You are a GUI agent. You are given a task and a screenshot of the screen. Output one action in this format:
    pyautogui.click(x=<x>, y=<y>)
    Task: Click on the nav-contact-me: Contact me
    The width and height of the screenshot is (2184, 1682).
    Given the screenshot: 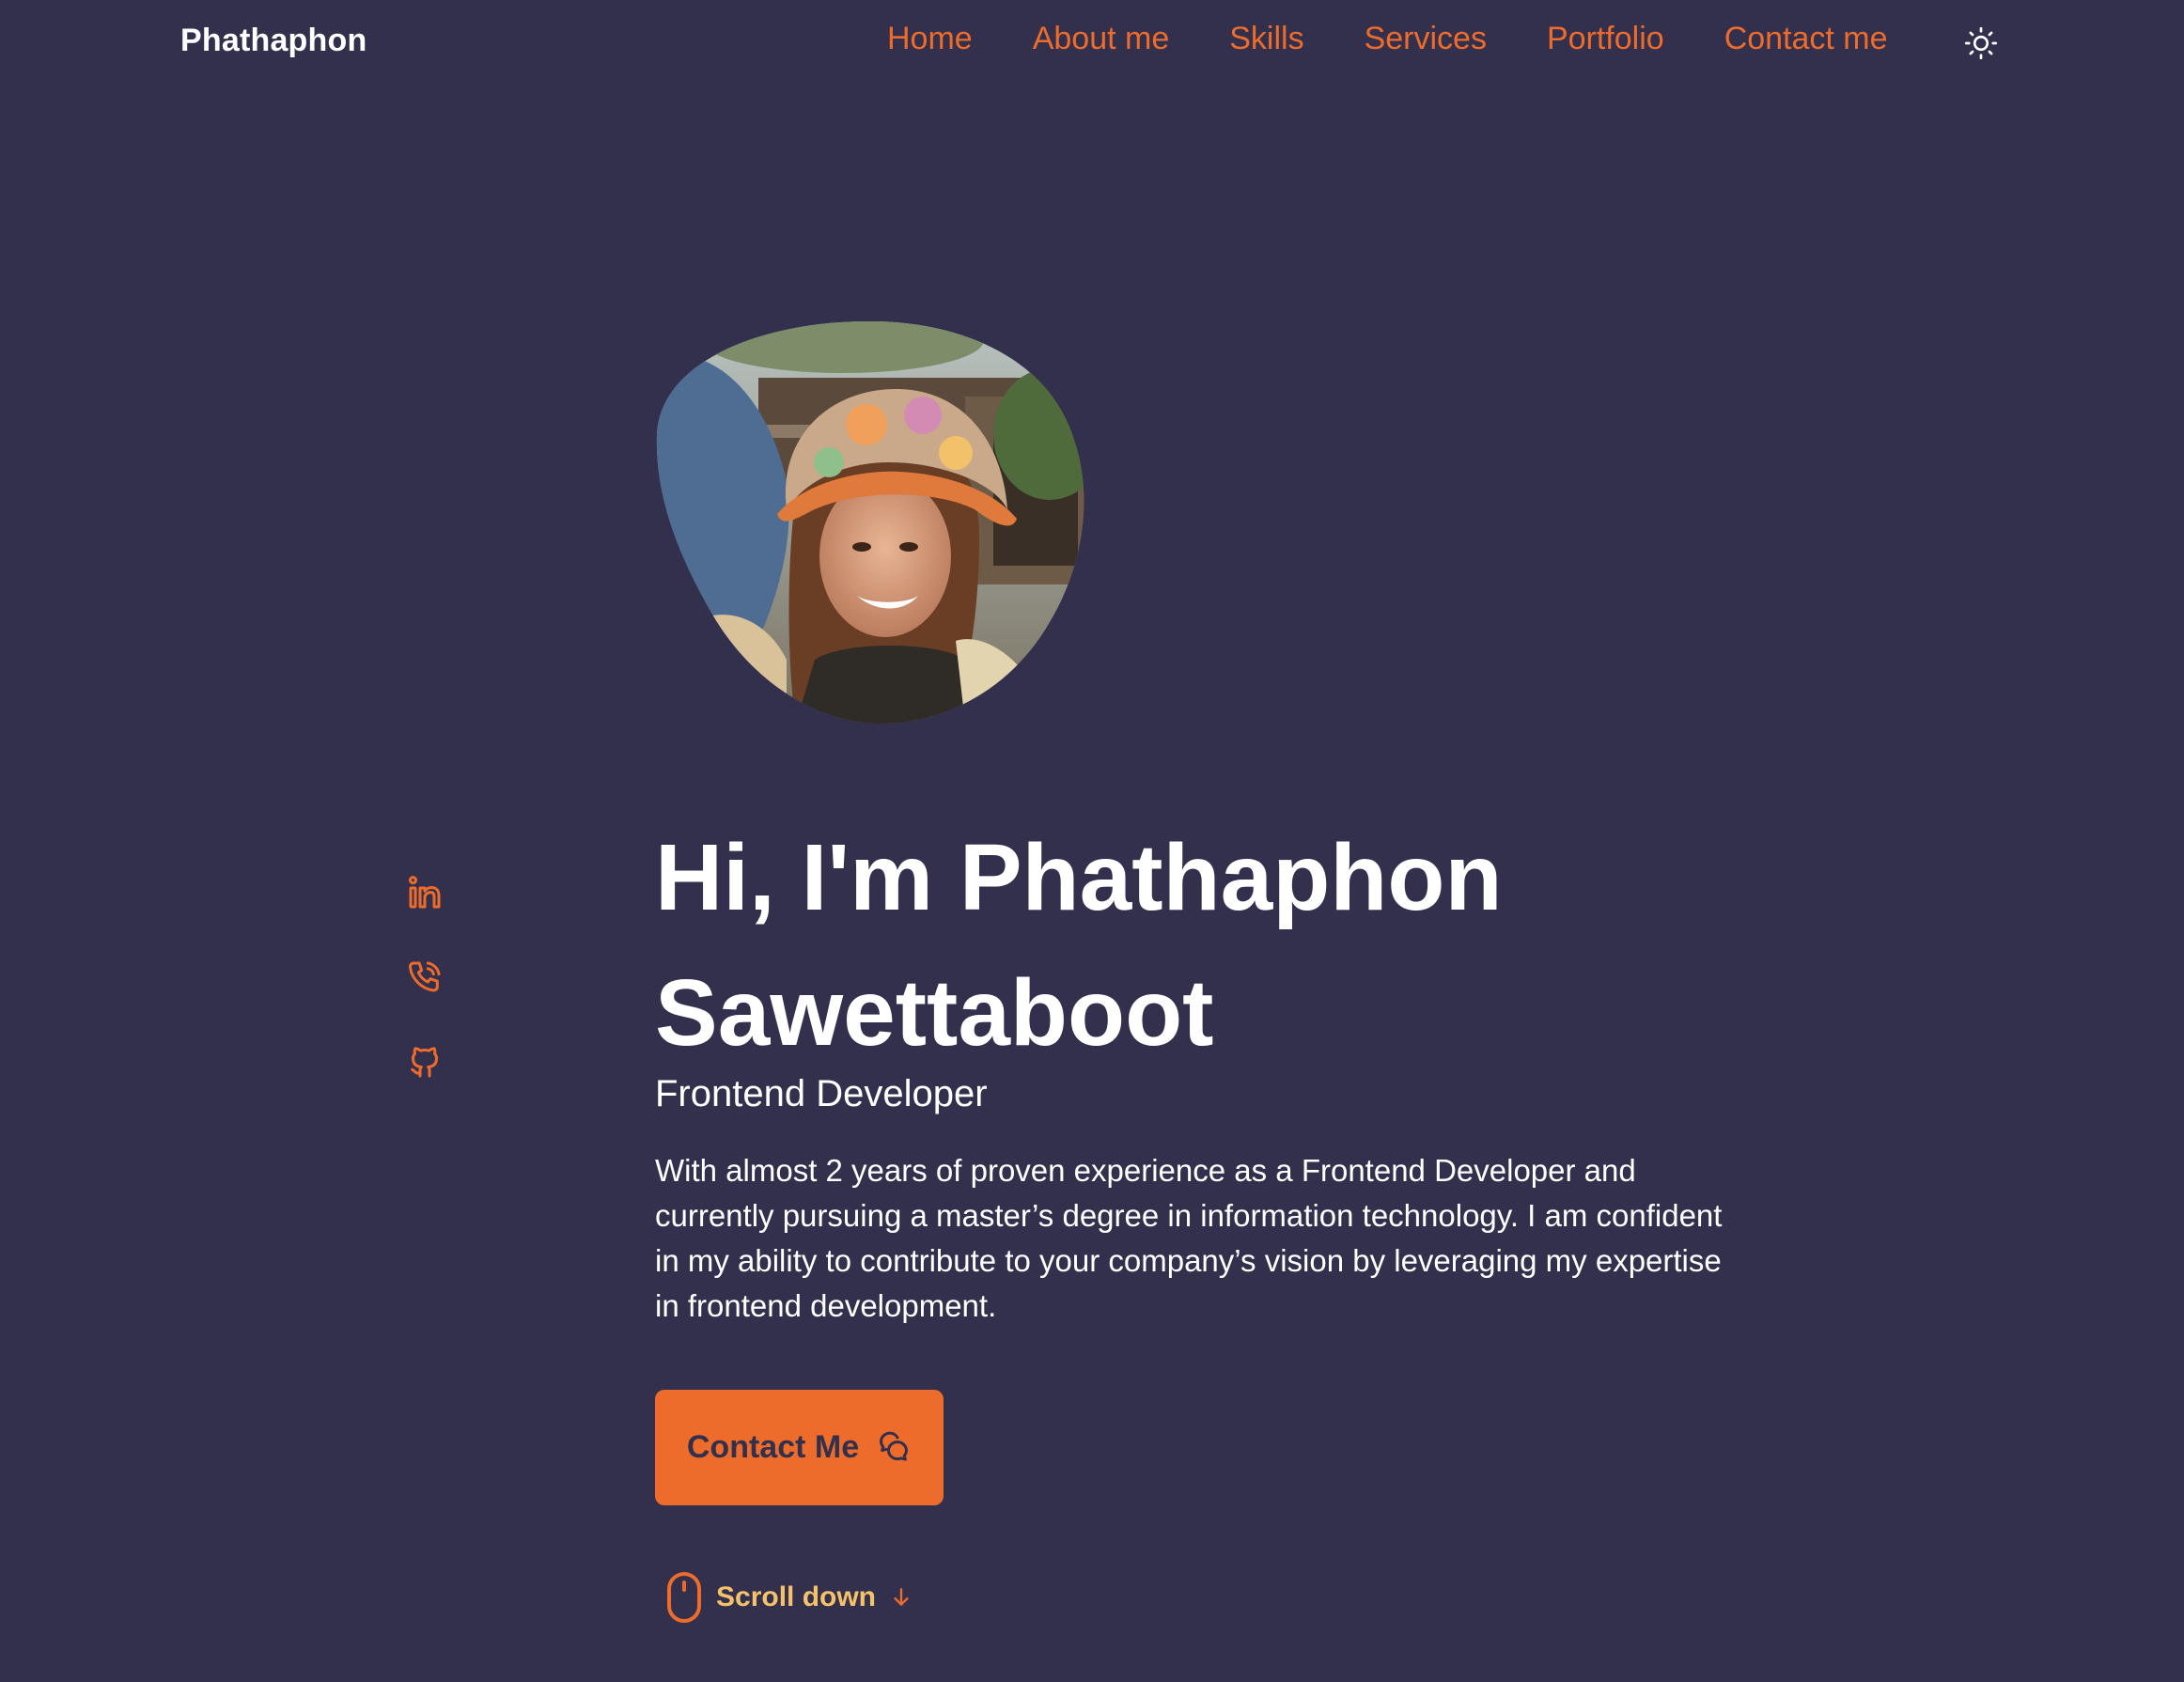 What is the action you would take?
    pyautogui.click(x=1806, y=39)
    